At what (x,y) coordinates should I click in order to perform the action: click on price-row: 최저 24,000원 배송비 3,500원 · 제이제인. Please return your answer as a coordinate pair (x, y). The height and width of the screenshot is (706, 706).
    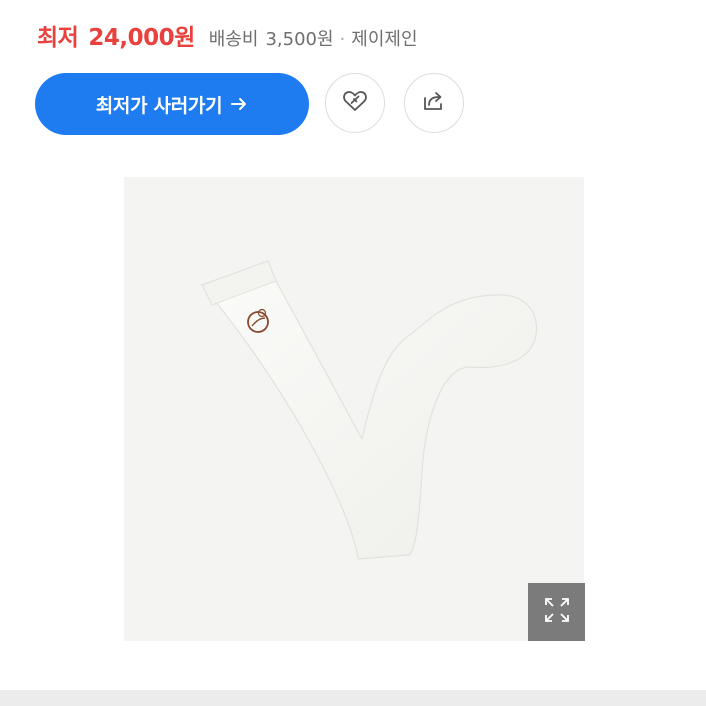
    Looking at the image, I should click on (227, 35).